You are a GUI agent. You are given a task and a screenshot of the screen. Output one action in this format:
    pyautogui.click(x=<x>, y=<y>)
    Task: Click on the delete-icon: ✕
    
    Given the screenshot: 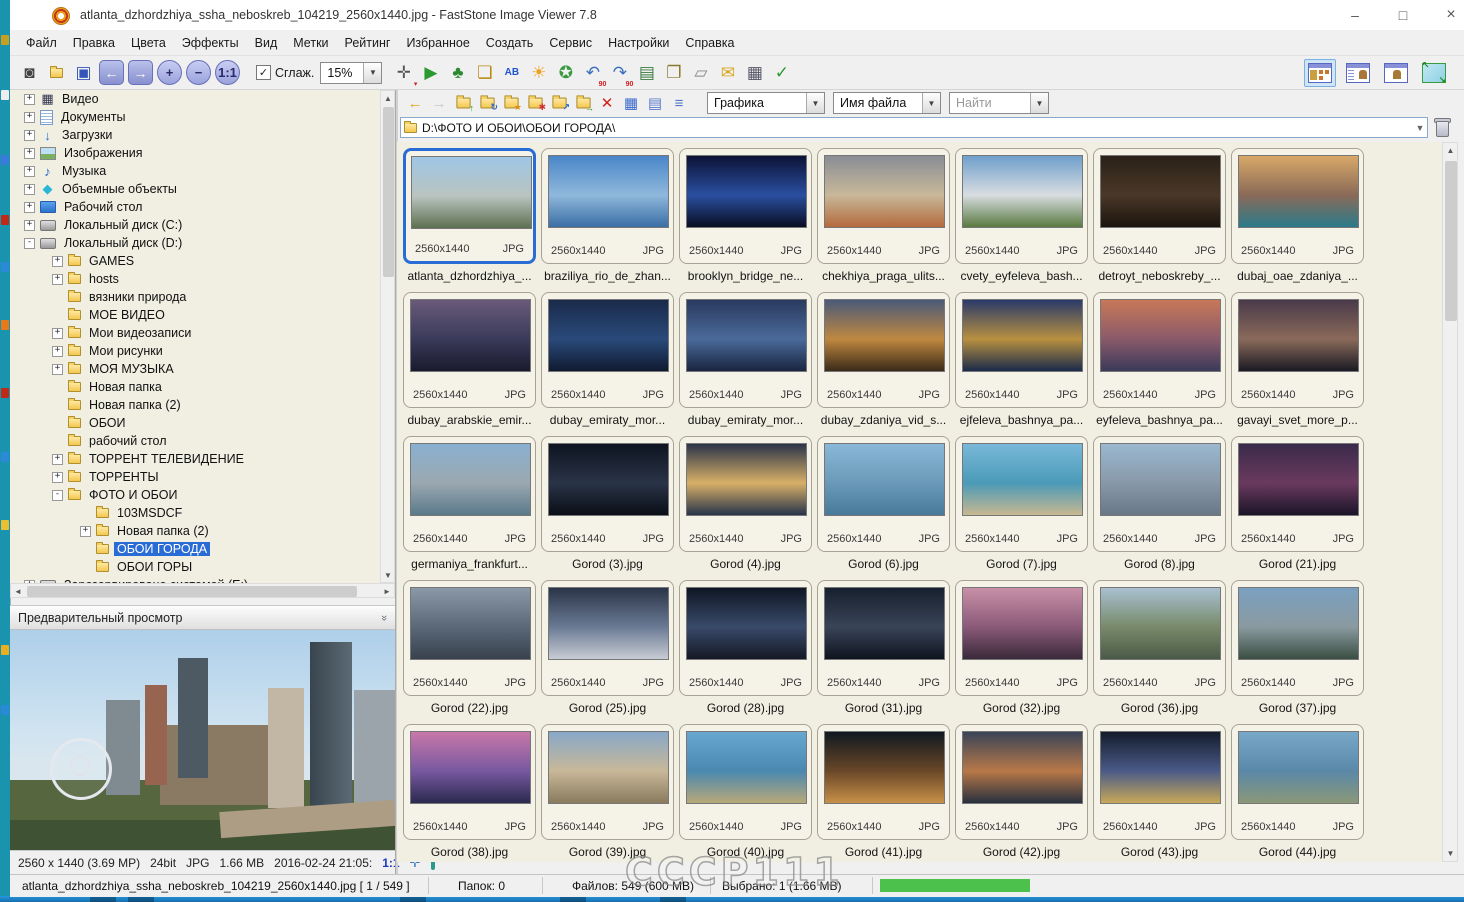 What is the action you would take?
    pyautogui.click(x=607, y=103)
    